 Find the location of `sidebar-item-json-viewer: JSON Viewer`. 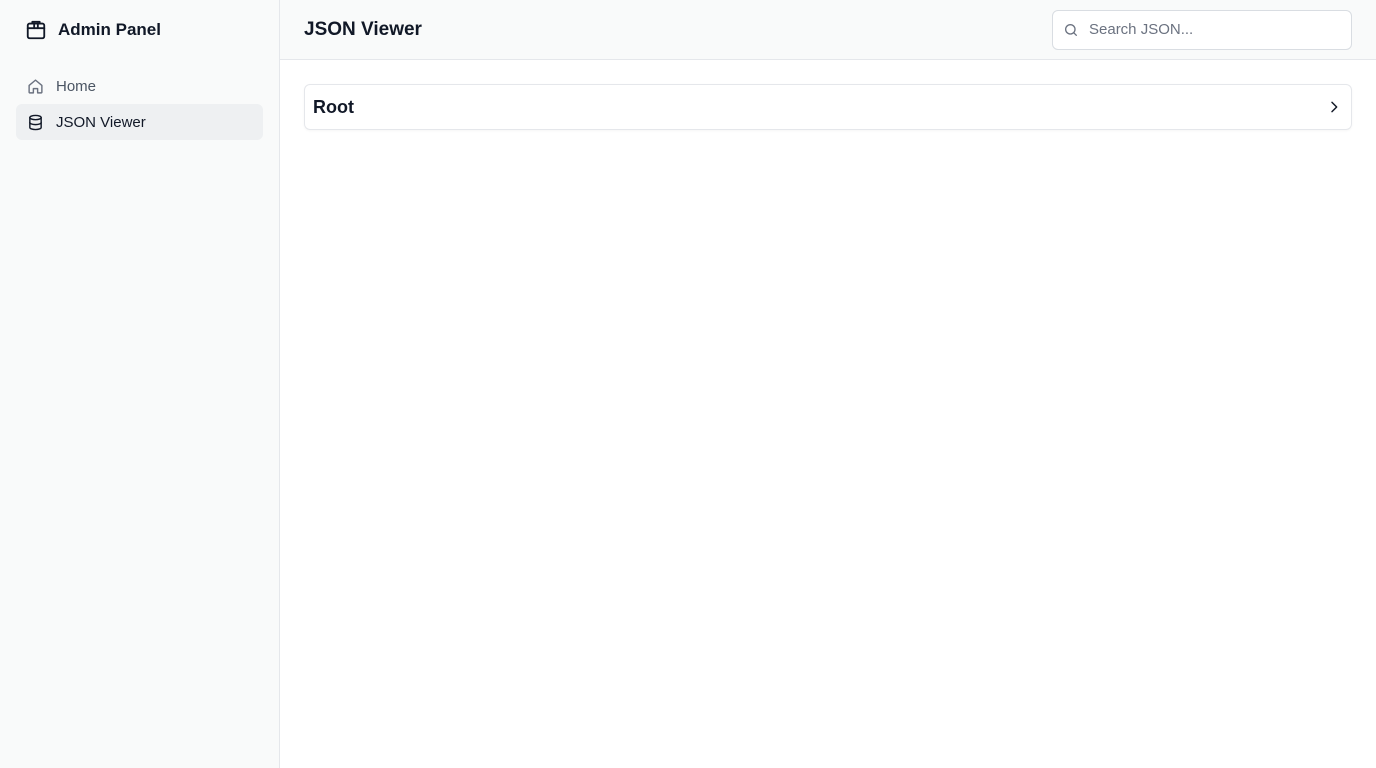

sidebar-item-json-viewer: JSON Viewer is located at coordinates (139, 122).